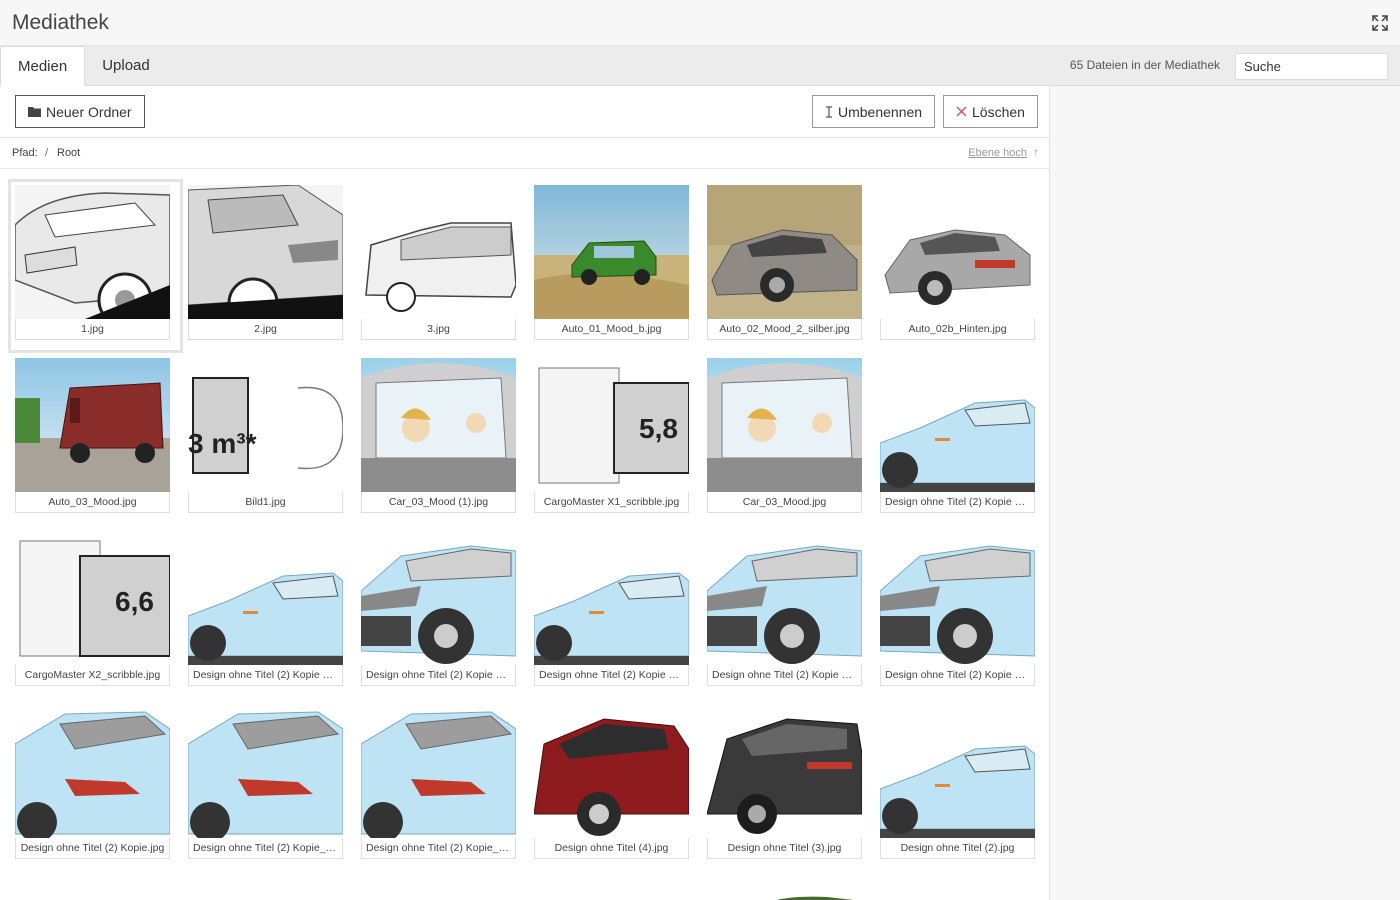  What do you see at coordinates (784, 502) in the screenshot?
I see `file-name: Car_03_Mood.jpg` at bounding box center [784, 502].